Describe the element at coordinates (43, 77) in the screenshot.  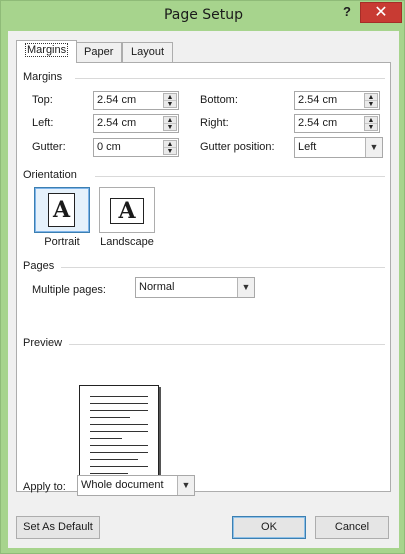
I see `margins-section-label: Margins` at that location.